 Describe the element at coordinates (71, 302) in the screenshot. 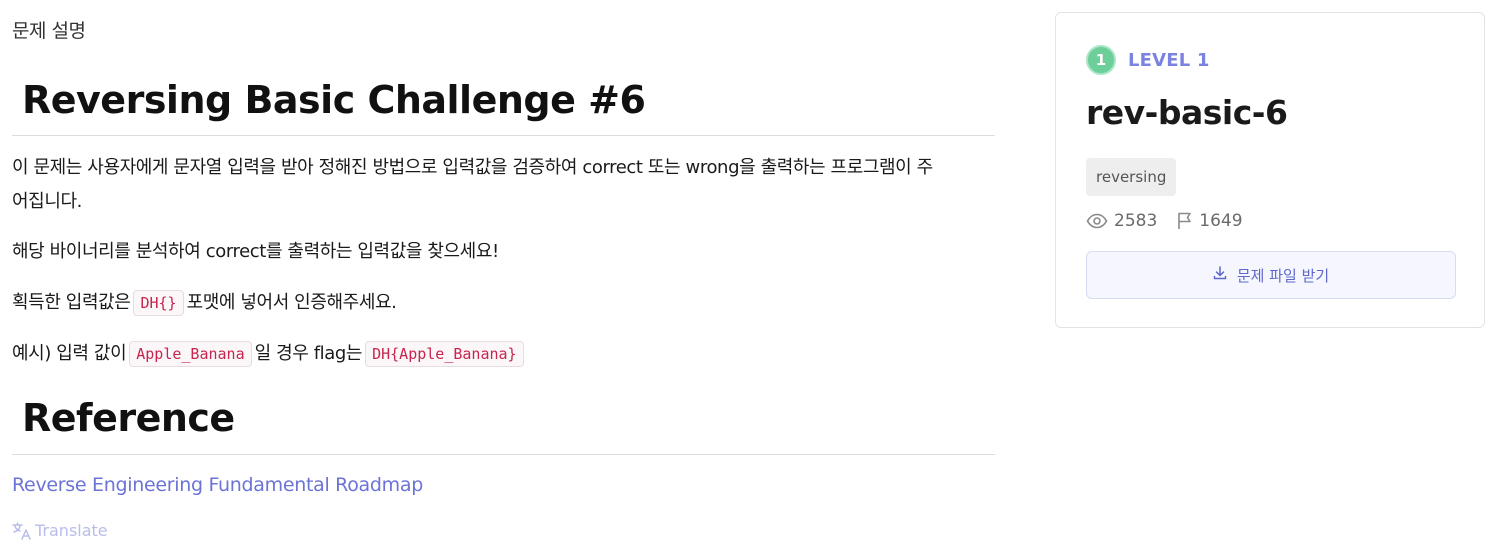

I see `paragraph-3-text-before: 획득한 입력값은` at that location.